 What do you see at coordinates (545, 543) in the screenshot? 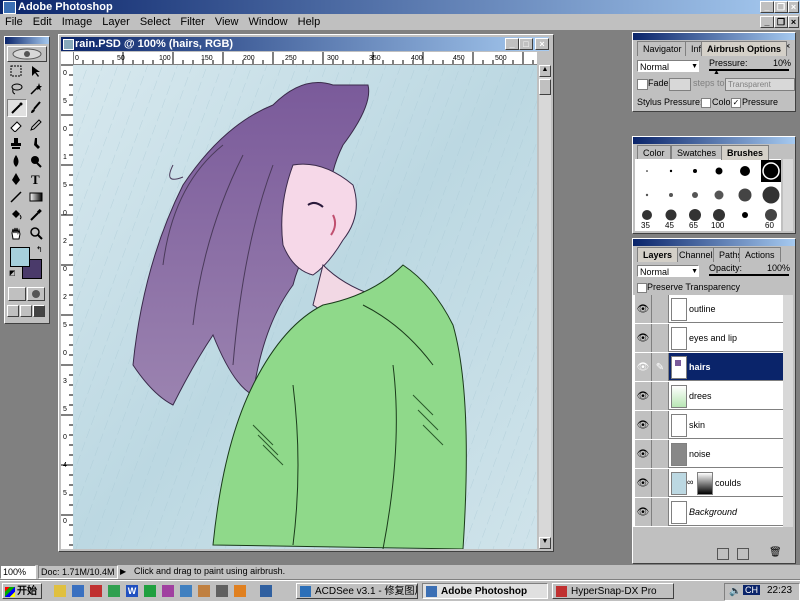
I see `scroll-down-arrow-icon: ▼` at bounding box center [545, 543].